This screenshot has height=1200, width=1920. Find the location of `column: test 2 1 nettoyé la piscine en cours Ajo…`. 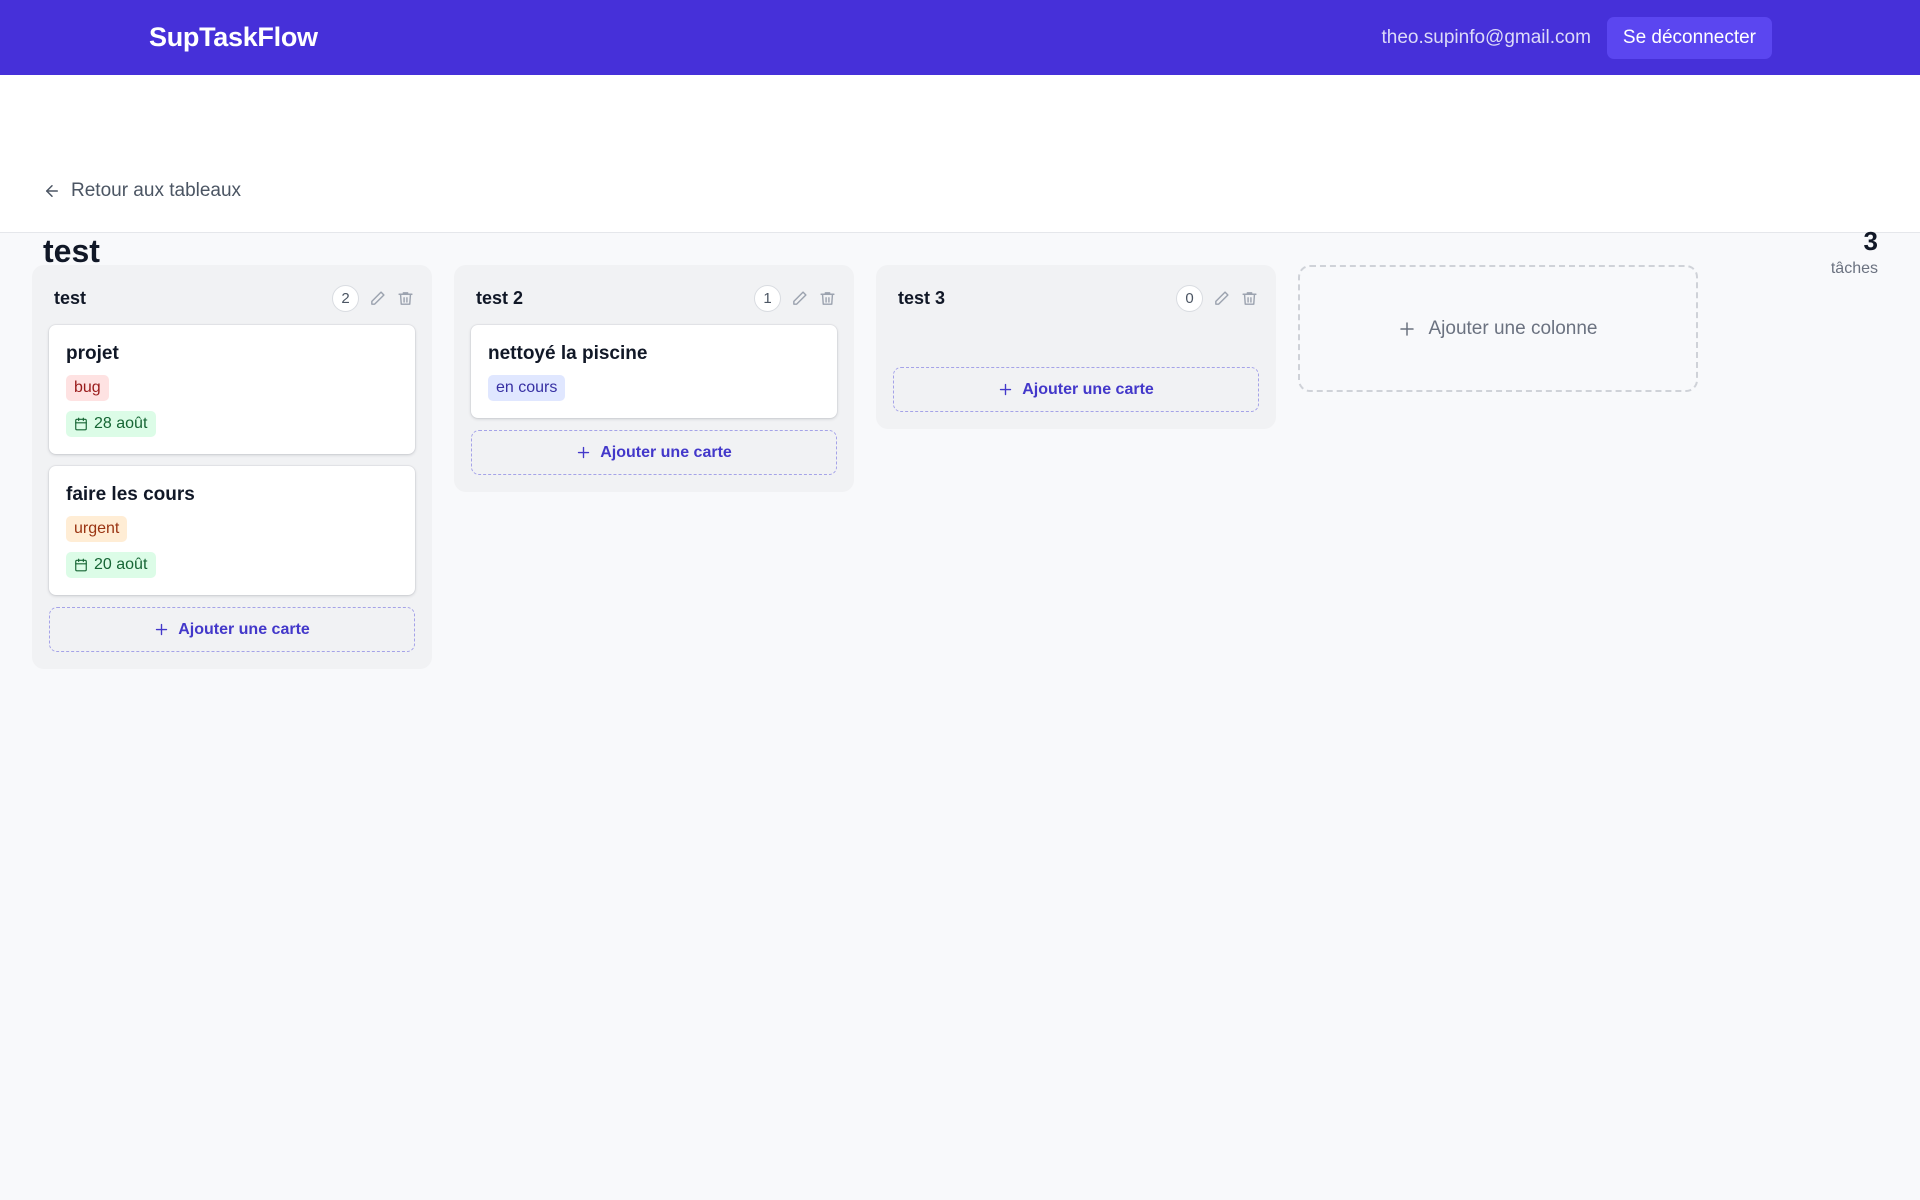

column: test 2 1 nettoyé la piscine en cours Ajo… is located at coordinates (654, 378).